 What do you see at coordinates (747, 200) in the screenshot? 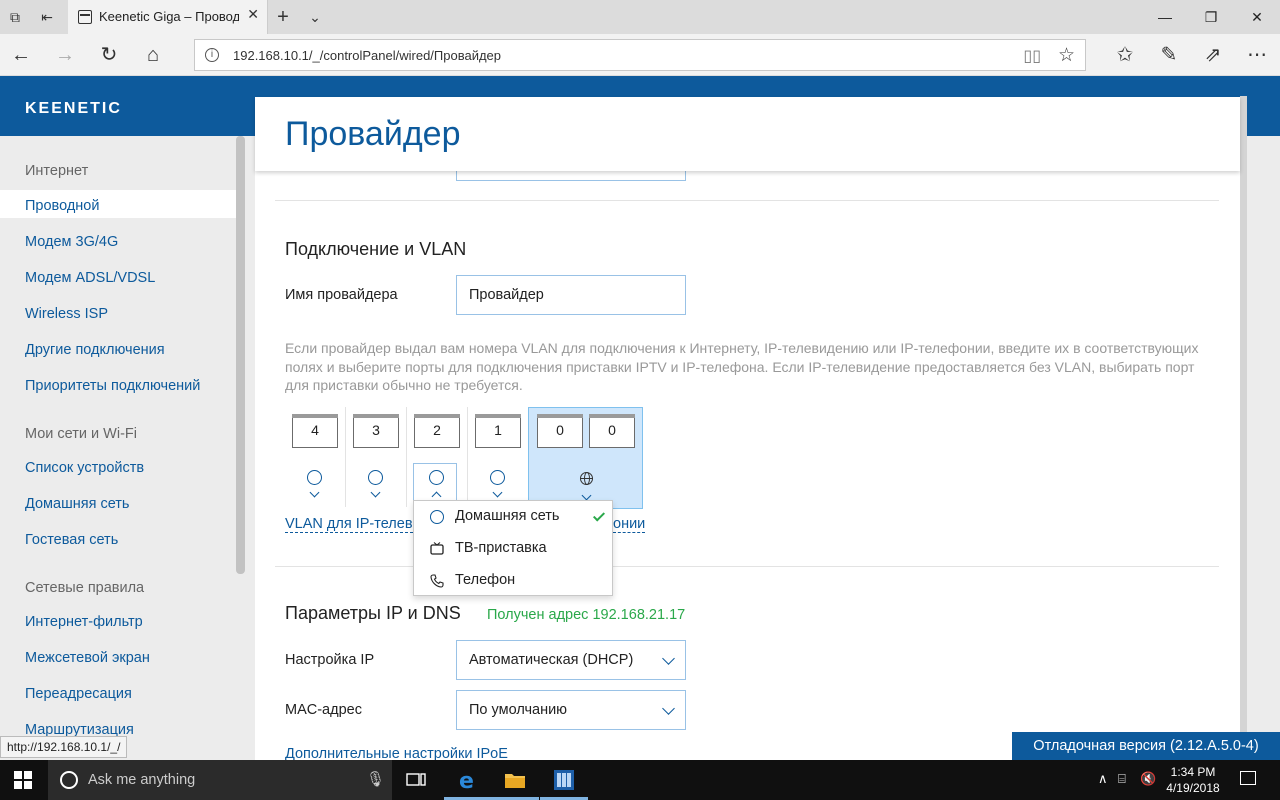
I see `divider` at bounding box center [747, 200].